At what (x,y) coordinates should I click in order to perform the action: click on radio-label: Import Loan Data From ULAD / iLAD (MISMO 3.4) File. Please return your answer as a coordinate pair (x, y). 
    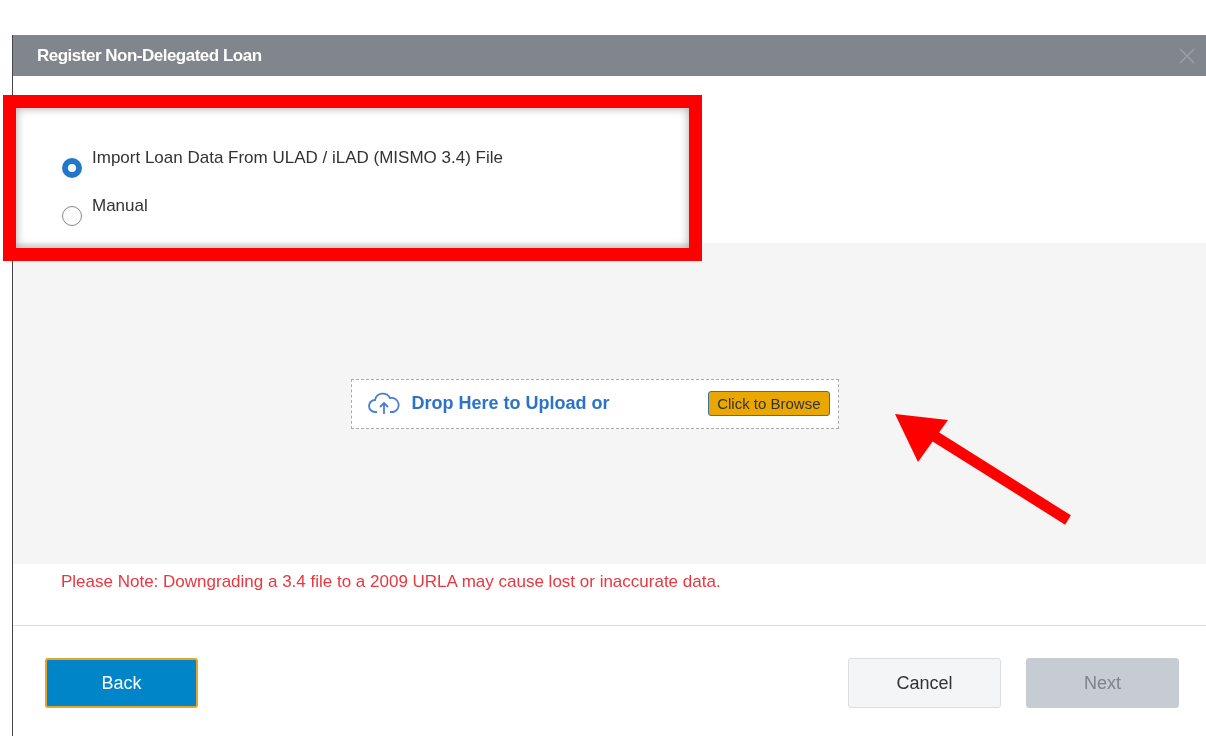
    Looking at the image, I should click on (297, 158).